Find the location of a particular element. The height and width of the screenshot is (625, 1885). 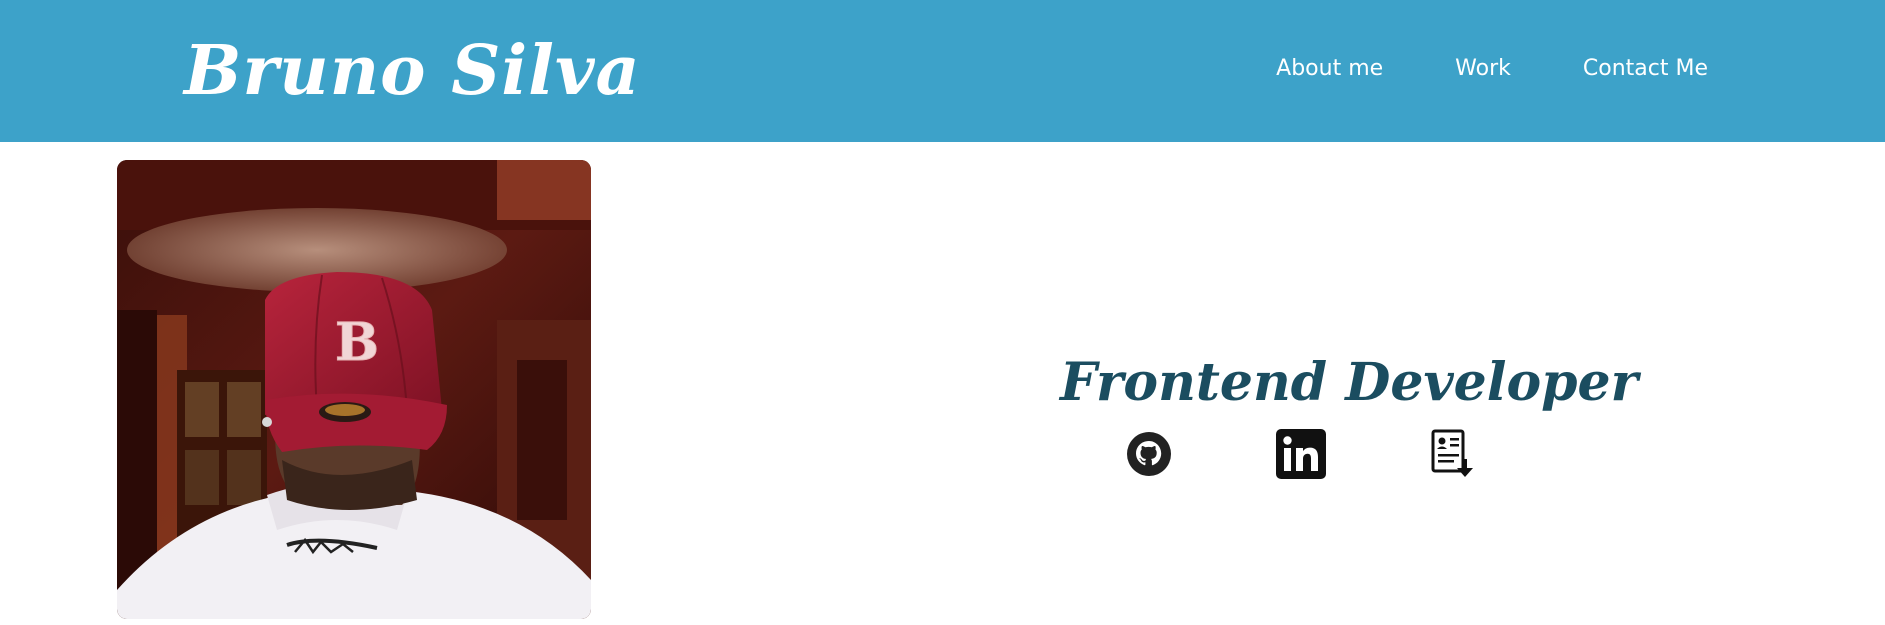

main-nav: About me Work Contact Me is located at coordinates (1492, 69).